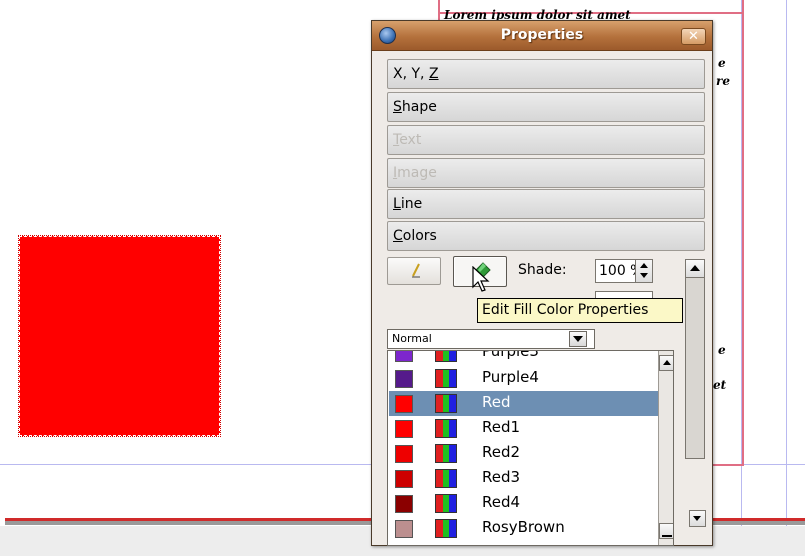  What do you see at coordinates (643, 271) in the screenshot?
I see `shade-spin-arrows` at bounding box center [643, 271].